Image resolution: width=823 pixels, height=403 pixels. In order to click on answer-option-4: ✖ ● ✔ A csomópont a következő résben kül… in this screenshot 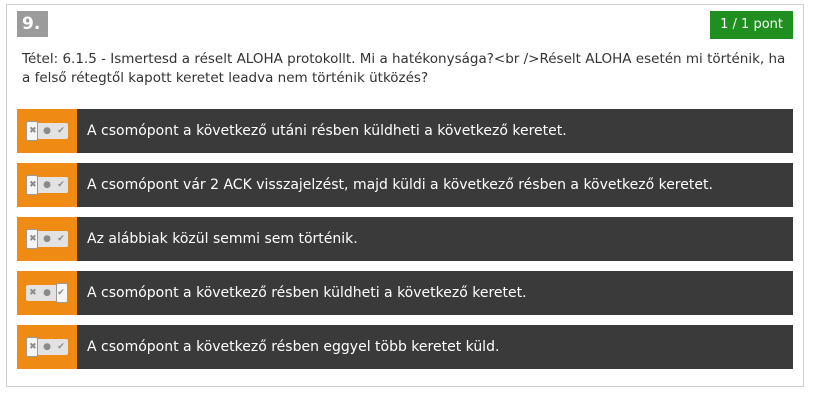, I will do `click(405, 293)`.